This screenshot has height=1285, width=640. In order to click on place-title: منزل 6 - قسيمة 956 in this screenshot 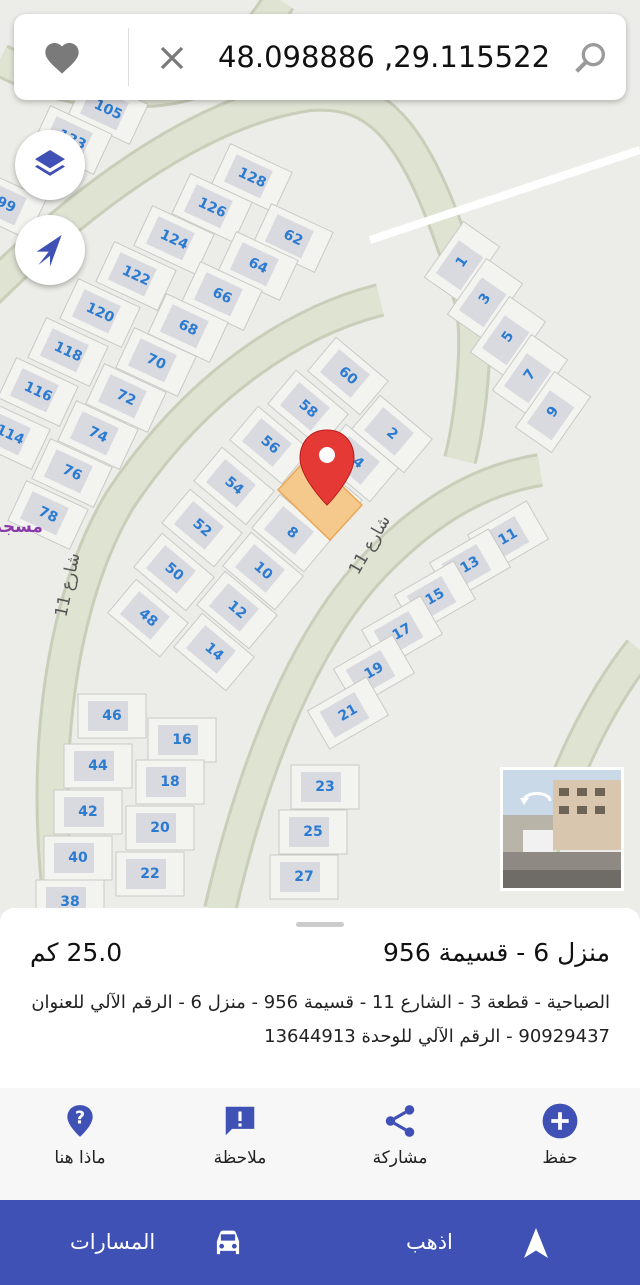, I will do `click(496, 952)`.